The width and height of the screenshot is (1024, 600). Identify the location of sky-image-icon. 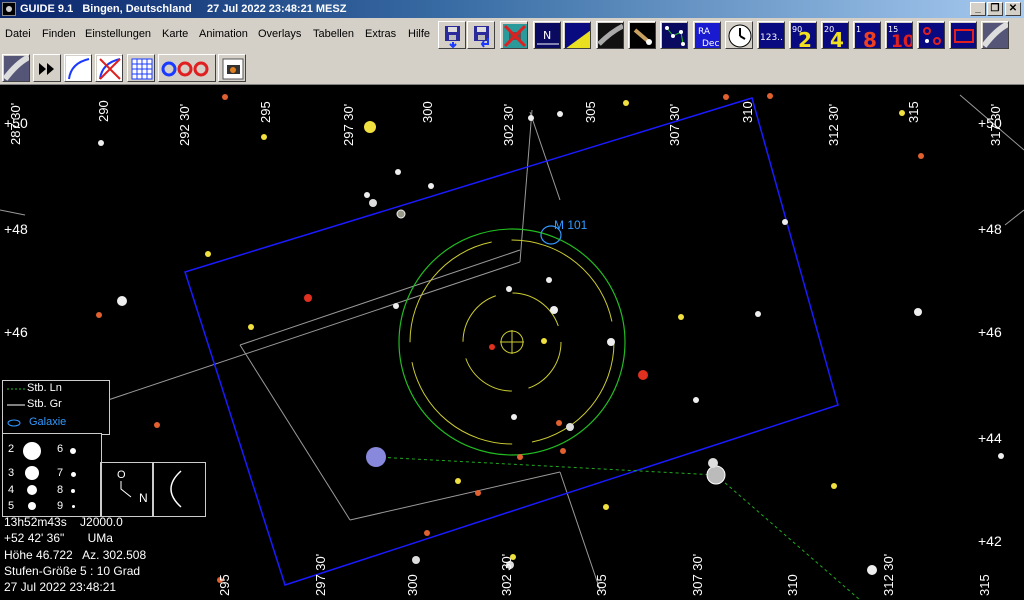
(16, 68).